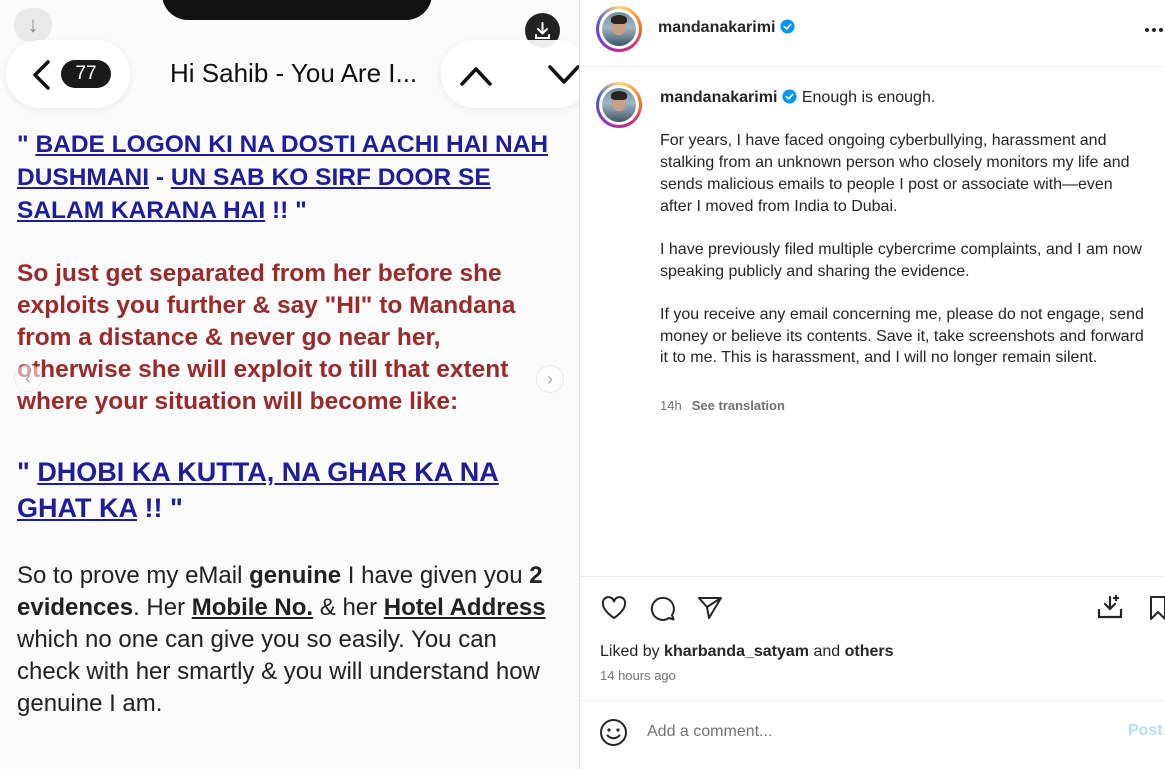 This screenshot has width=1165, height=769. Describe the element at coordinates (613, 732) in the screenshot. I see `emoji-icon` at that location.